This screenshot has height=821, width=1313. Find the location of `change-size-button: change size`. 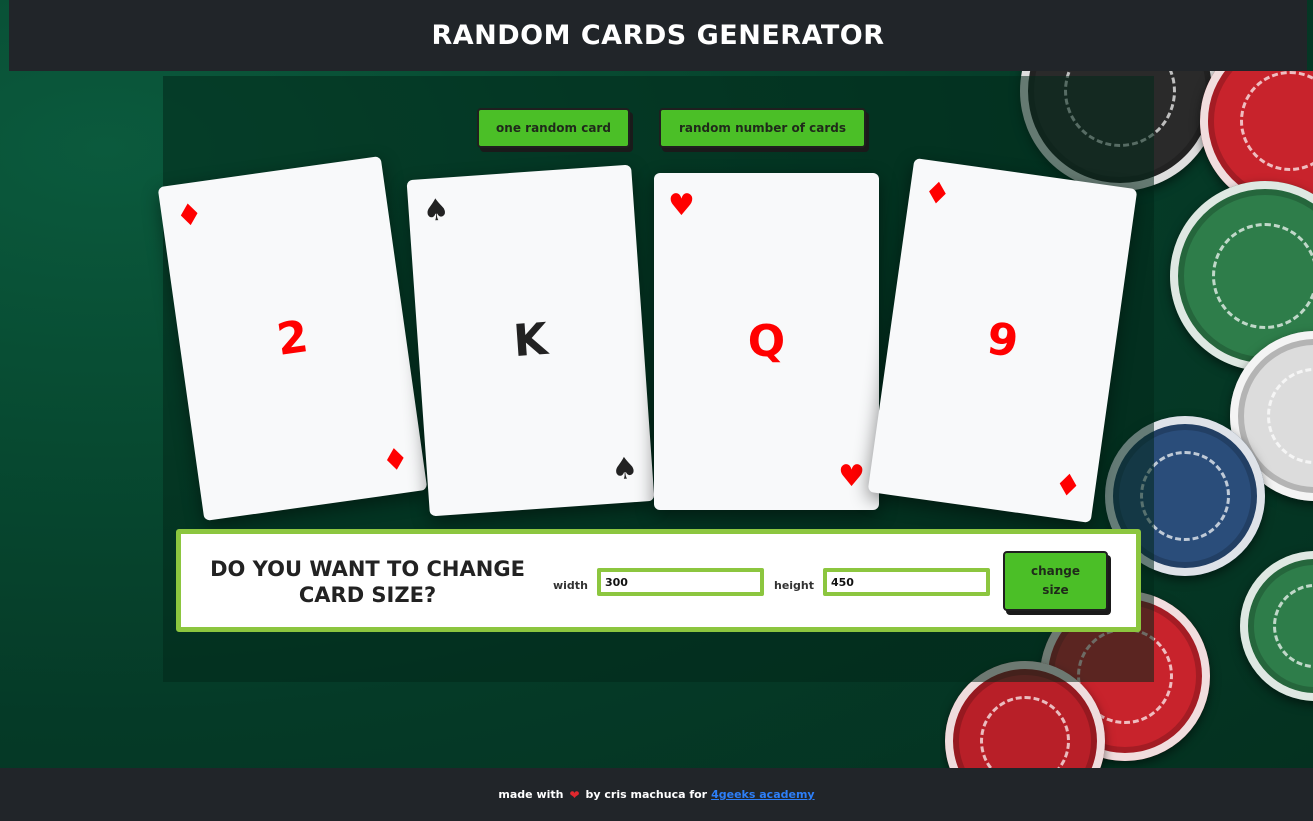

change-size-button: change size is located at coordinates (1055, 581).